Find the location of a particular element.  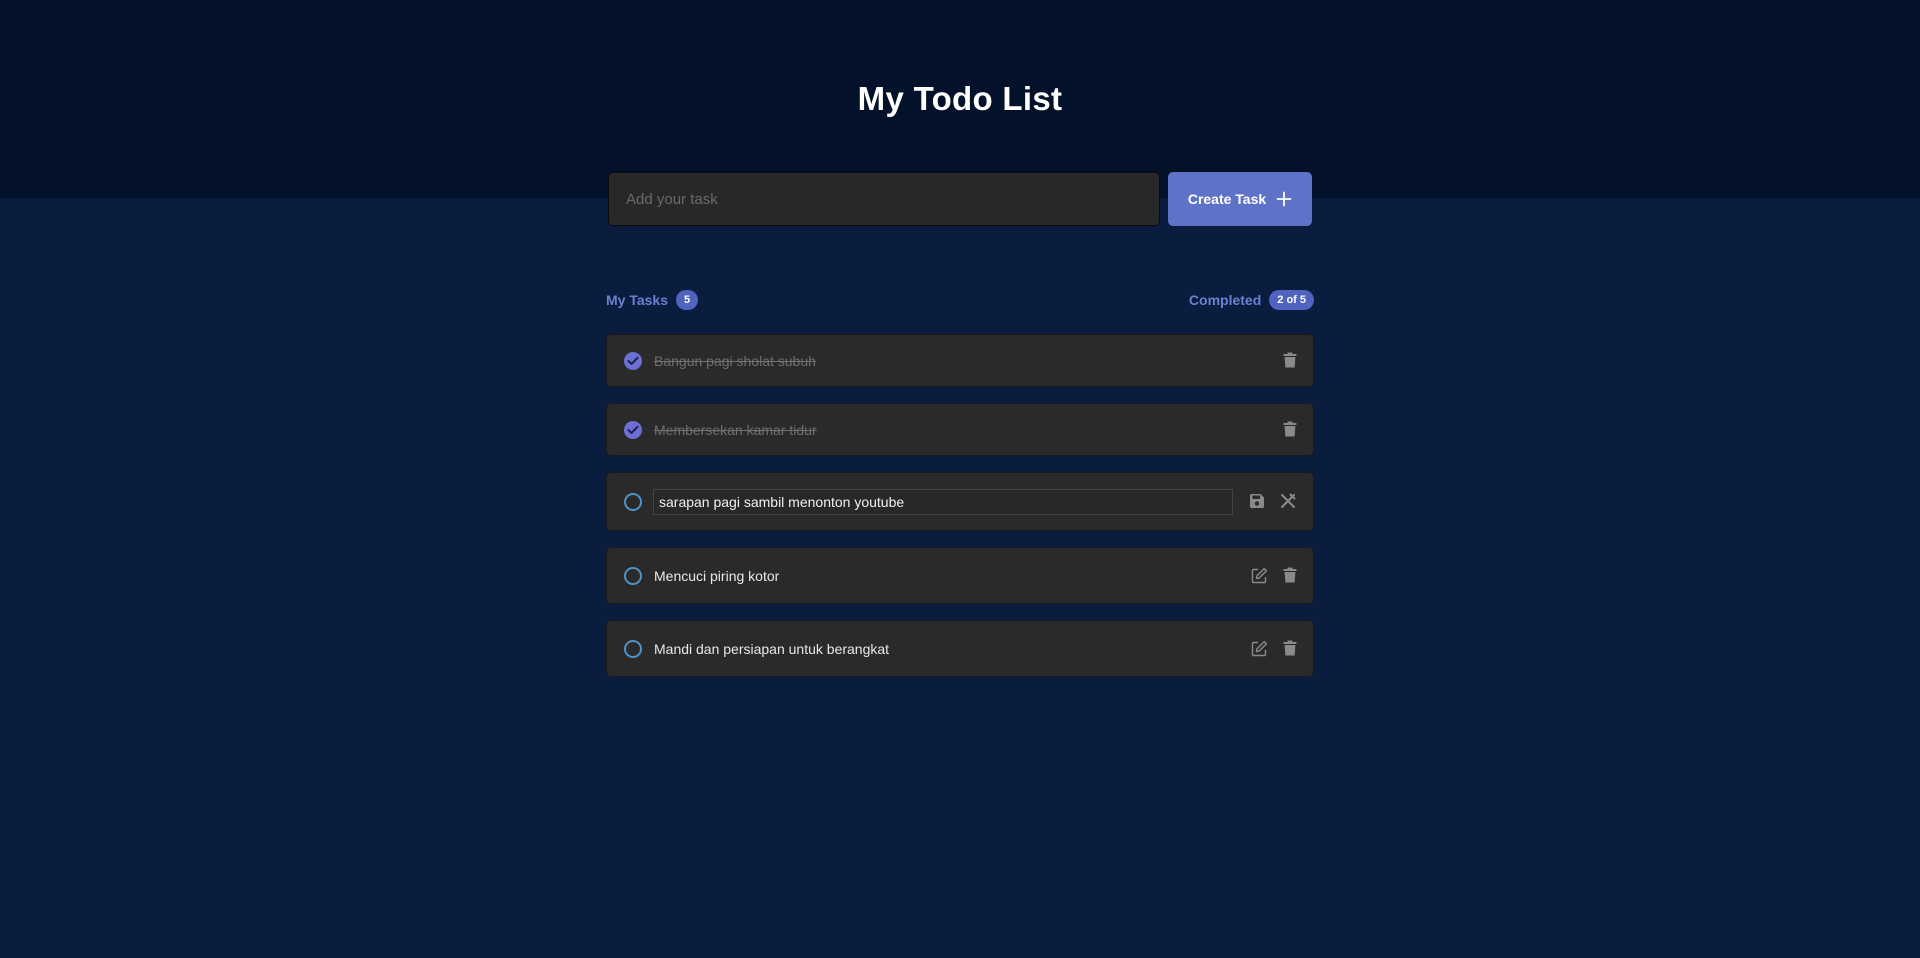

my-tasks-stat: My Tasks 5 is located at coordinates (652, 300).